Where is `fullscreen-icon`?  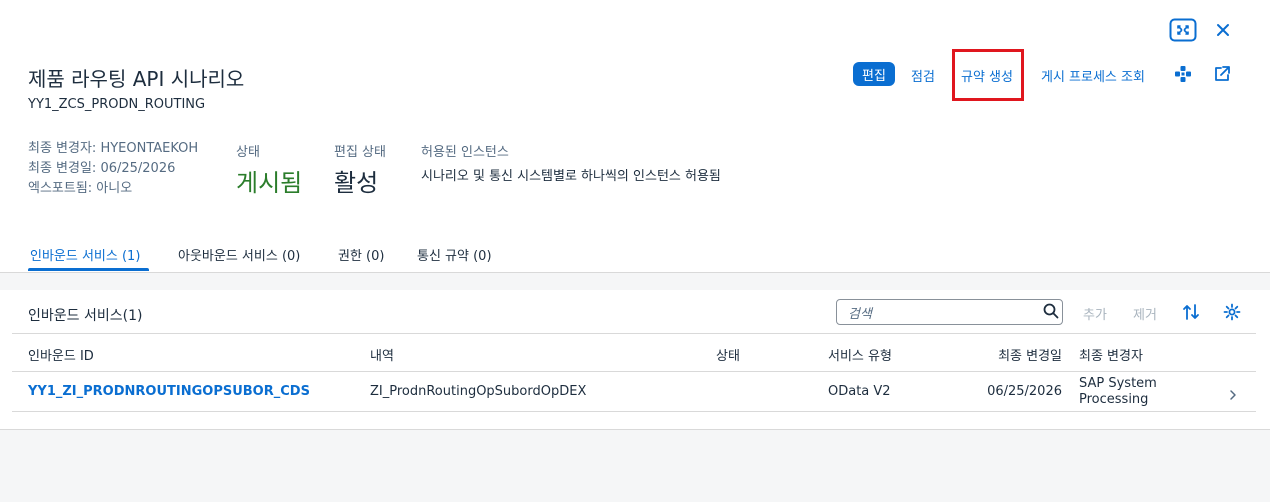
fullscreen-icon is located at coordinates (1183, 30).